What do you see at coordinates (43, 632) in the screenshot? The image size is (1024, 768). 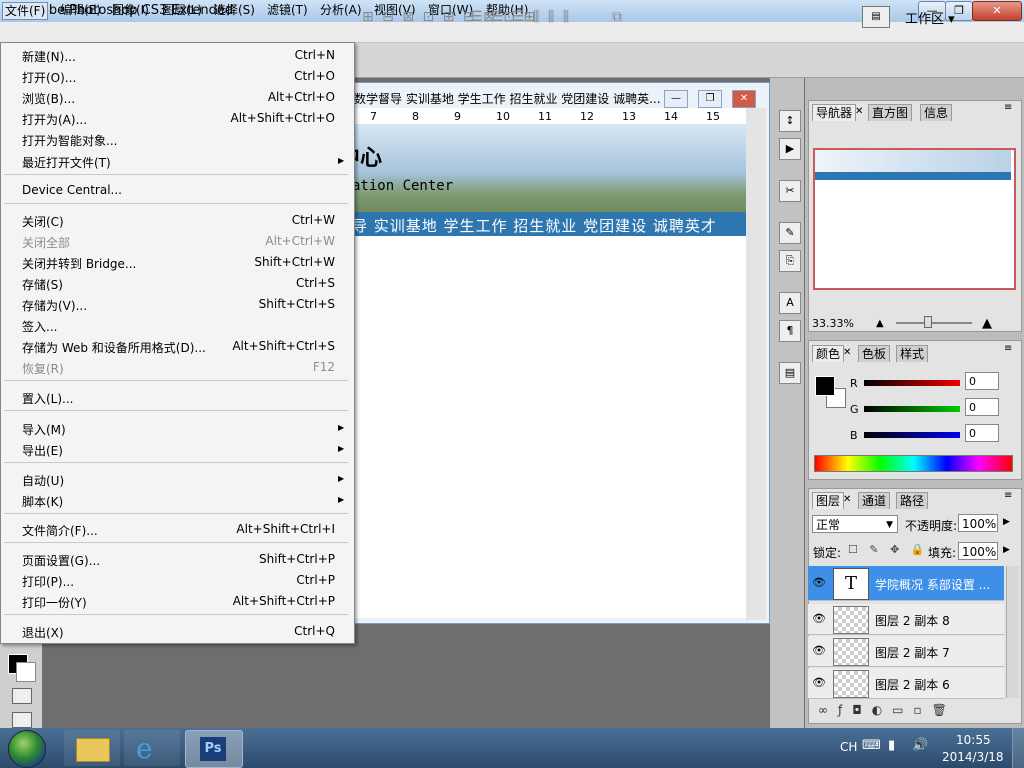 I see `menu-item-exit: 退出(X)` at bounding box center [43, 632].